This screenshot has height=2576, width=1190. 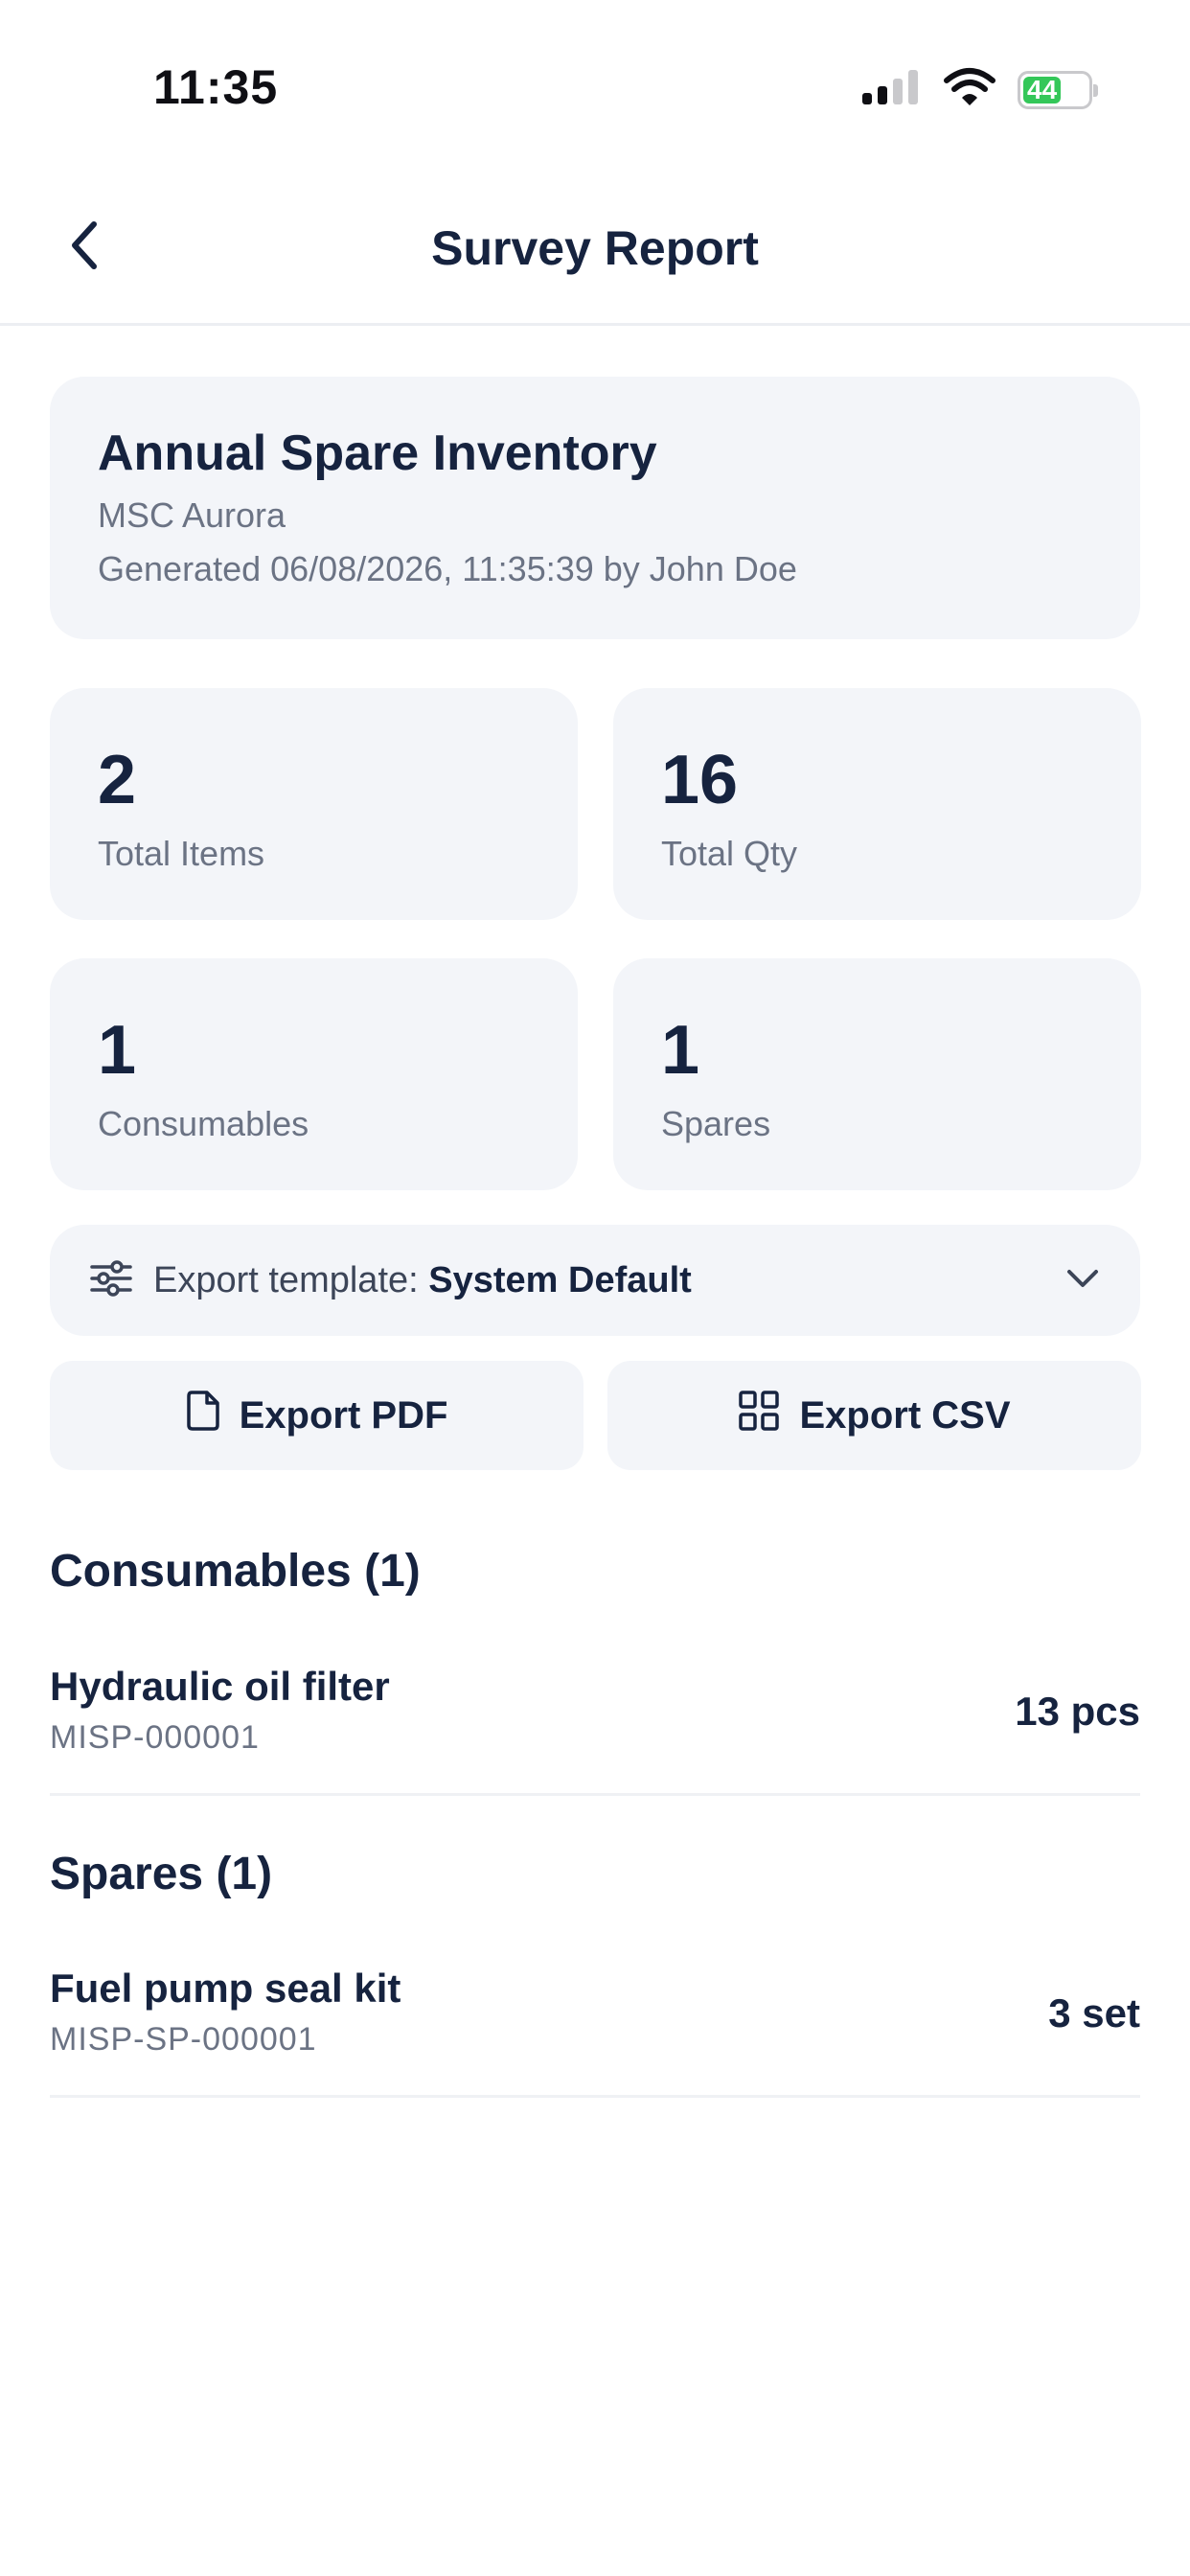 What do you see at coordinates (226, 1989) in the screenshot?
I see `item-name: Fuel pump seal kit` at bounding box center [226, 1989].